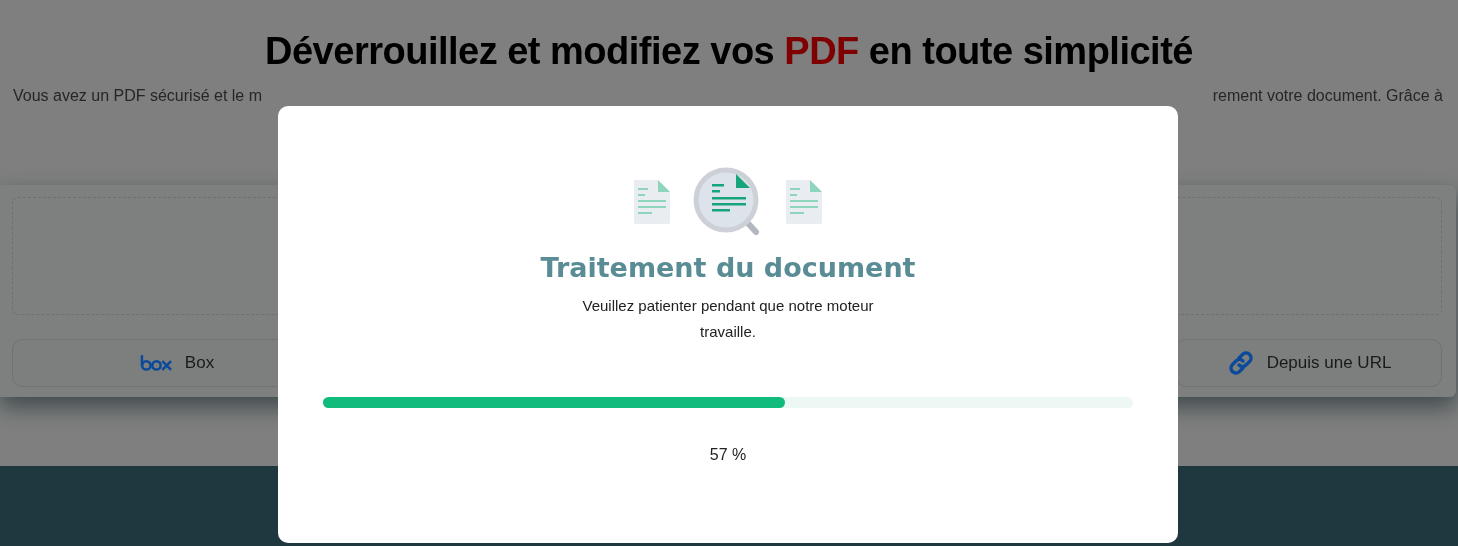 The height and width of the screenshot is (546, 1458). Describe the element at coordinates (729, 51) in the screenshot. I see `page-title: Déverrouillez et modifiez vos PDF en toute simplicité` at that location.